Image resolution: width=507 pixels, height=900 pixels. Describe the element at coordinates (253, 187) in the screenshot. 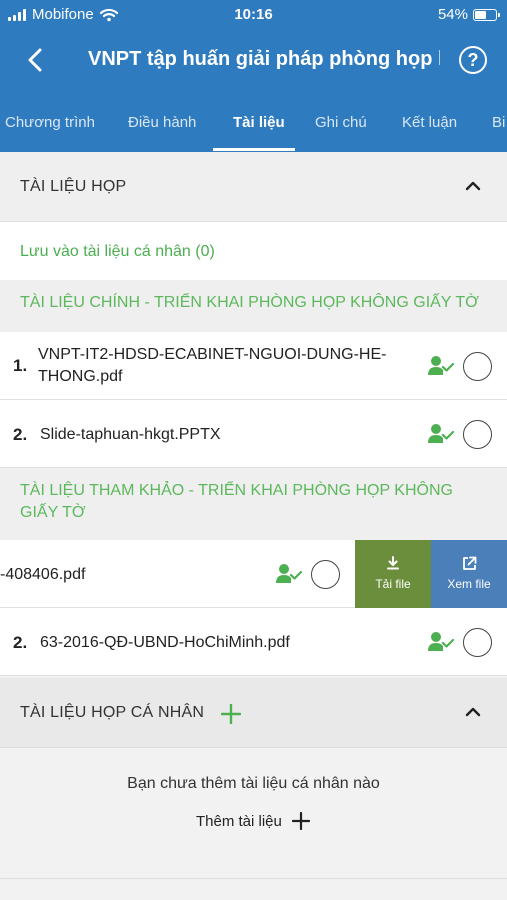

I see `meeting-docs-header: TÀI LIỆU HỌP` at that location.